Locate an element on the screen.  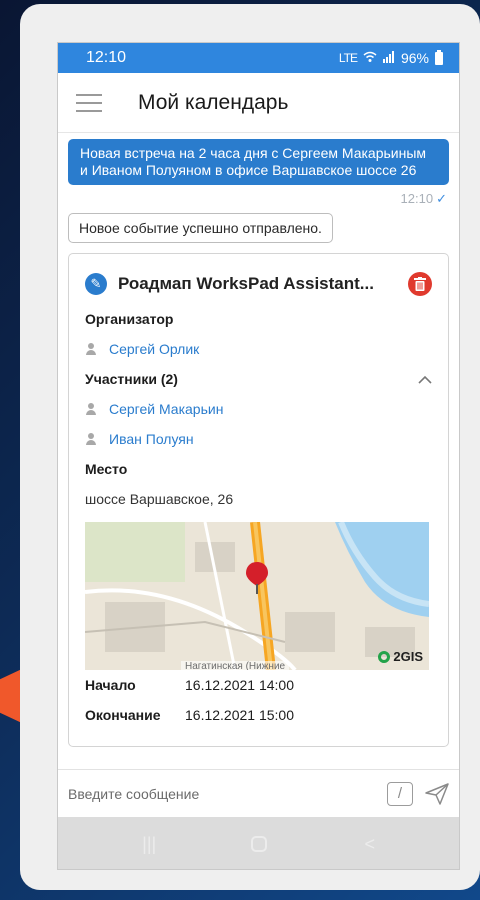
message-meta: 12:10 ✓ is located at coordinates (258, 199).